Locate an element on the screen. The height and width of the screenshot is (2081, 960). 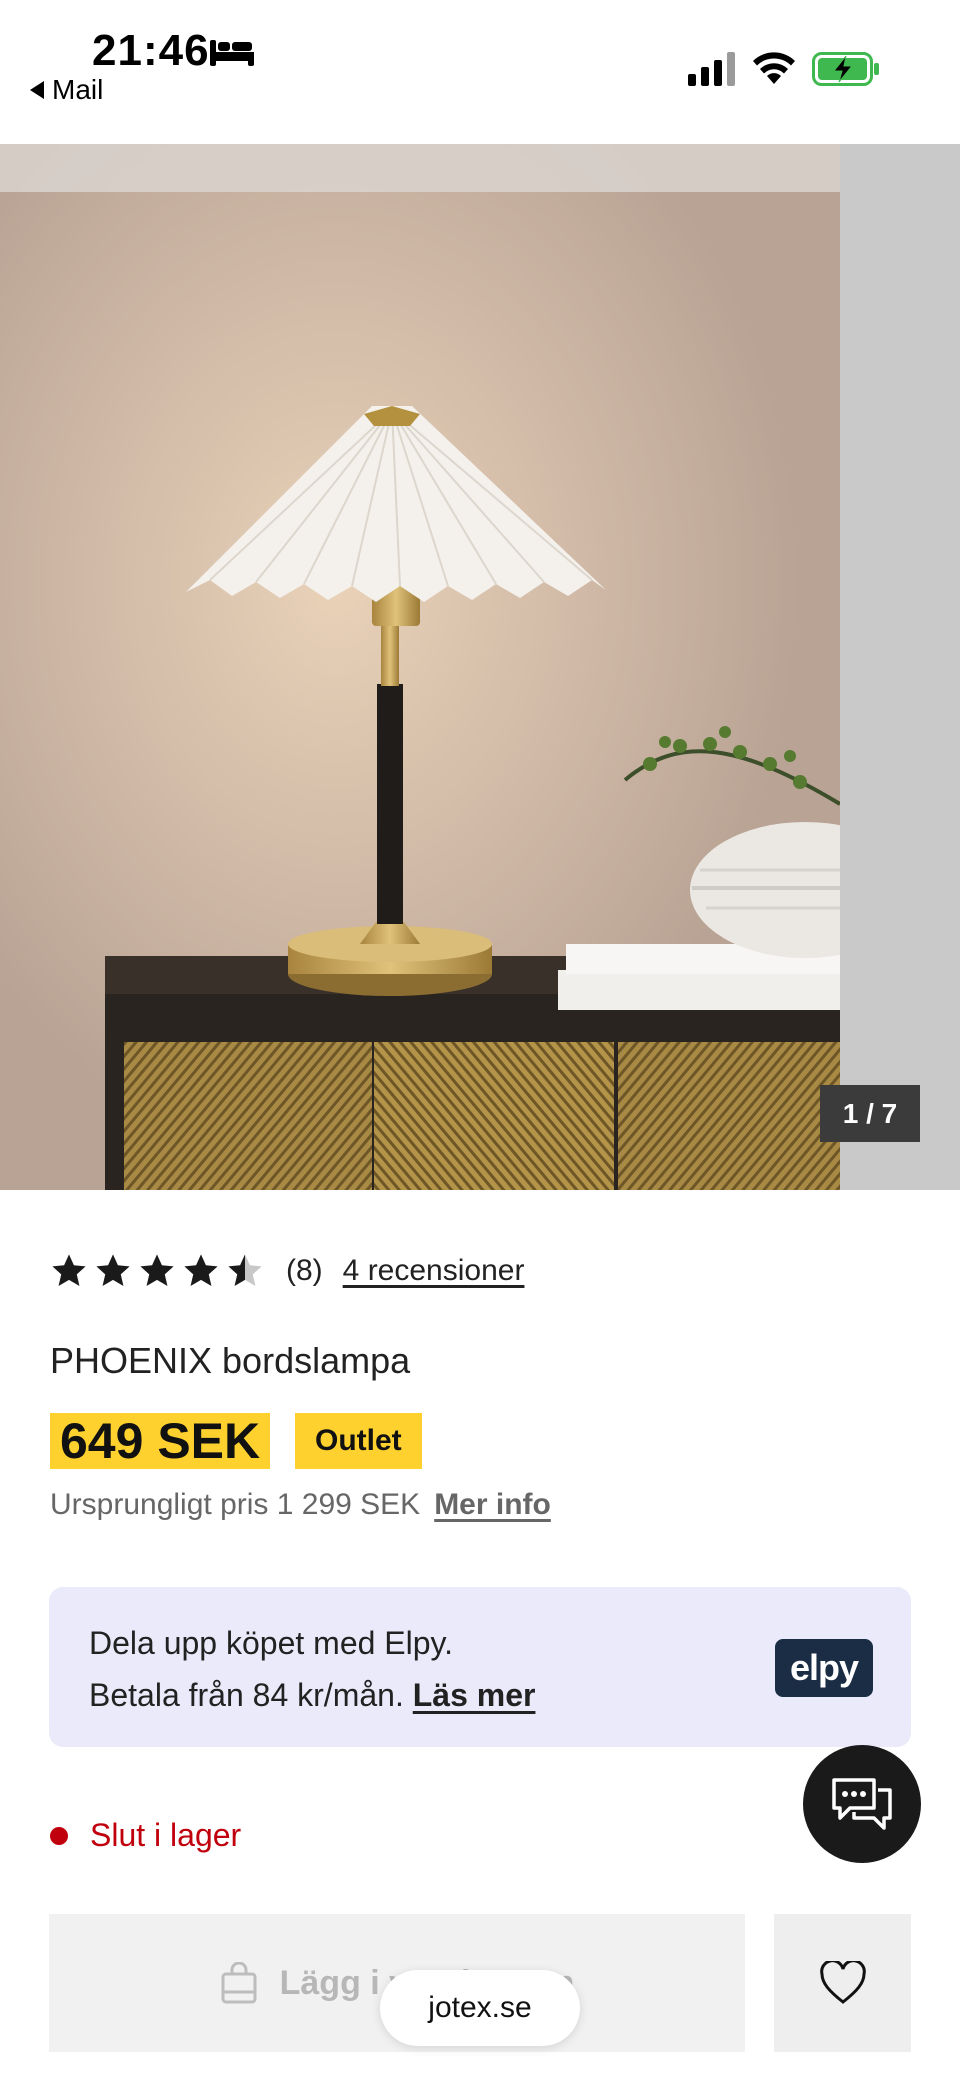
rating-row: (8) 4 recensioner is located at coordinates (287, 1271).